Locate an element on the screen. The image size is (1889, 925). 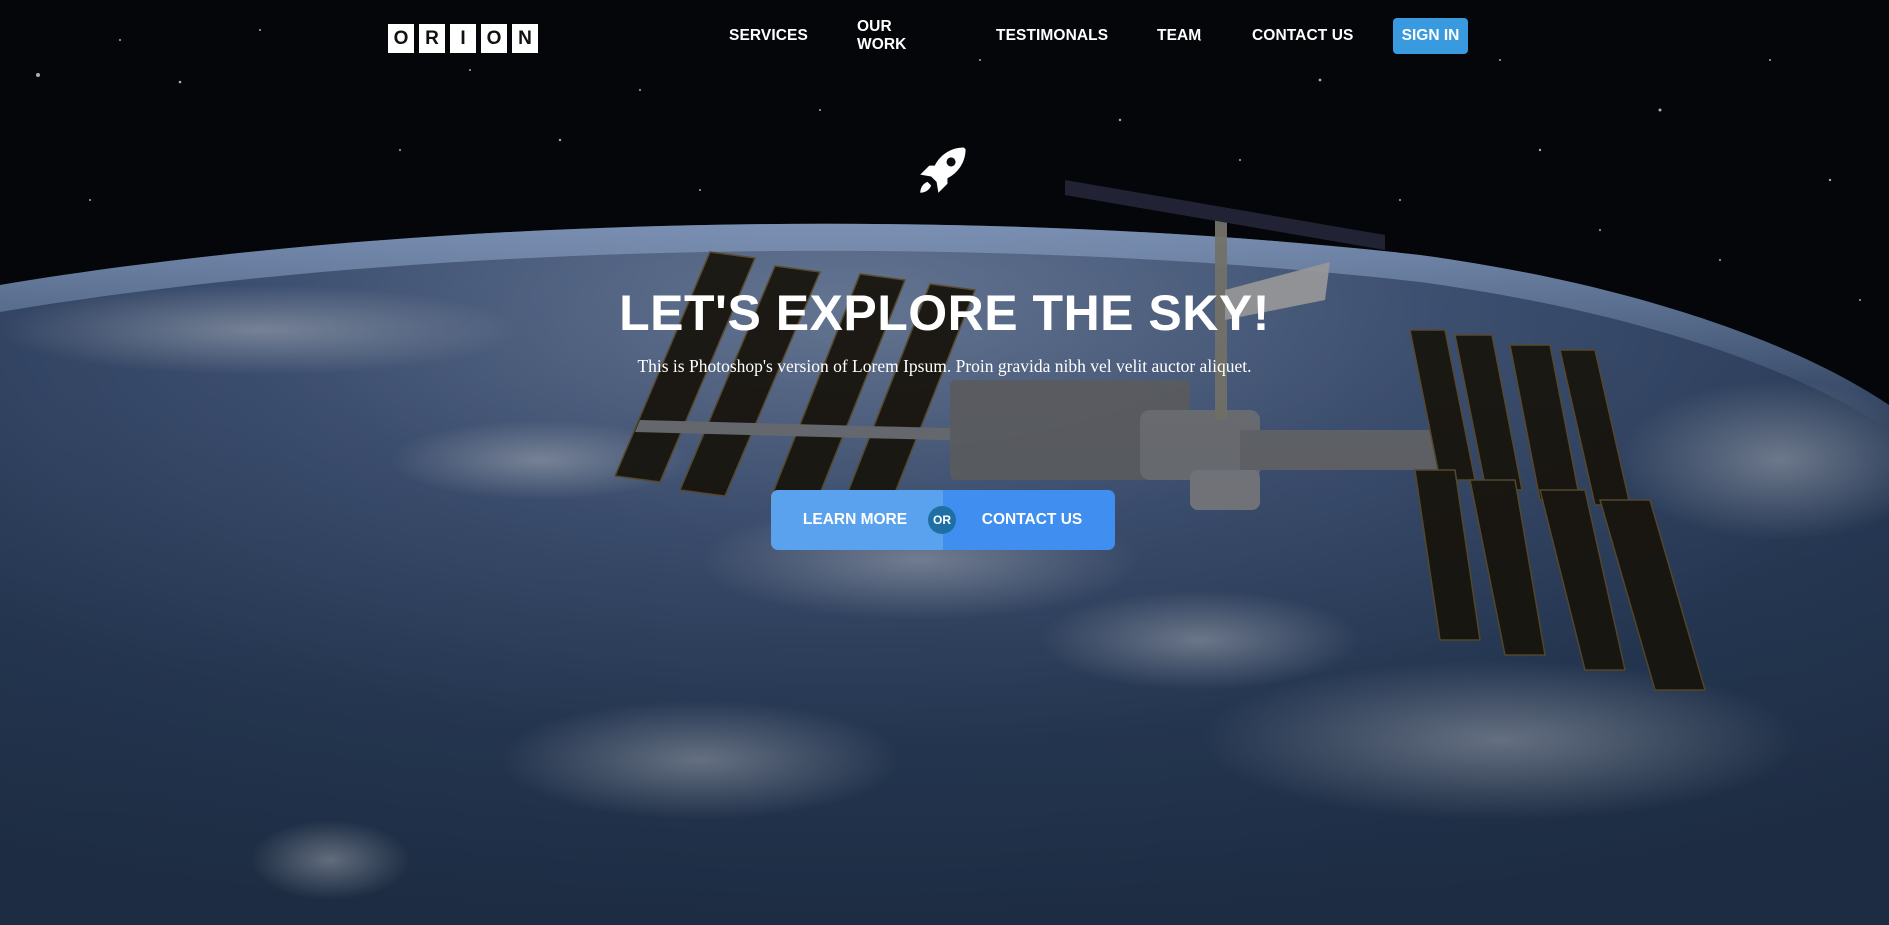
sign-in-button: SIGN IN is located at coordinates (1430, 36).